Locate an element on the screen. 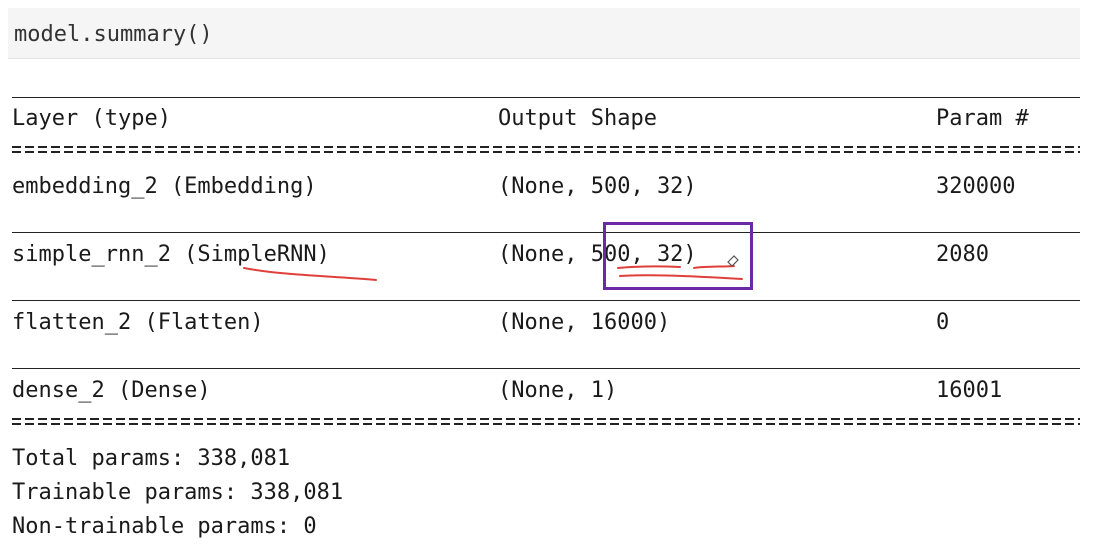  top-rule is located at coordinates (546, 97).